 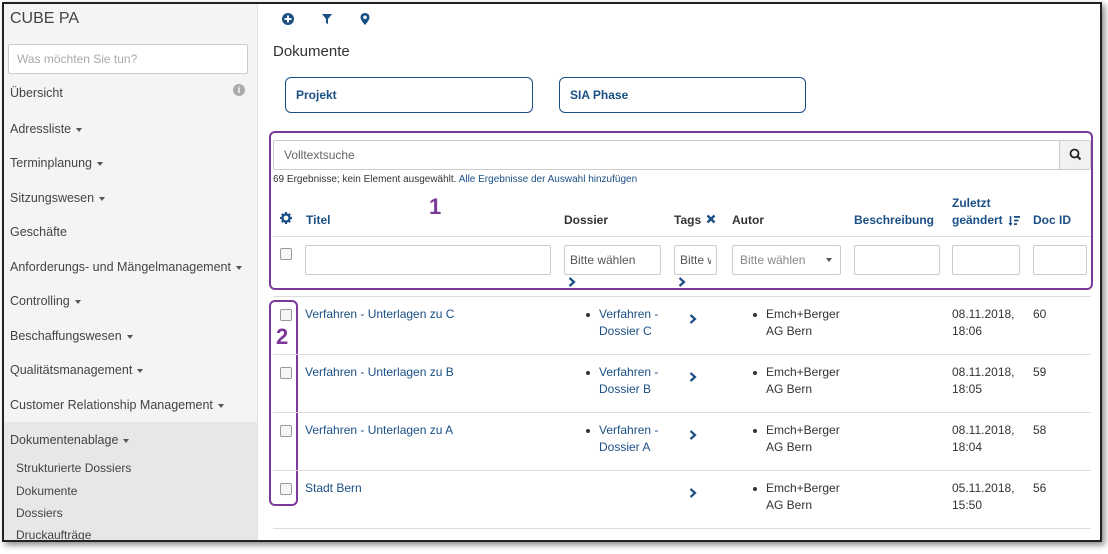 What do you see at coordinates (628, 381) in the screenshot?
I see `row-dossier-link: Verfahren - Dossier B` at bounding box center [628, 381].